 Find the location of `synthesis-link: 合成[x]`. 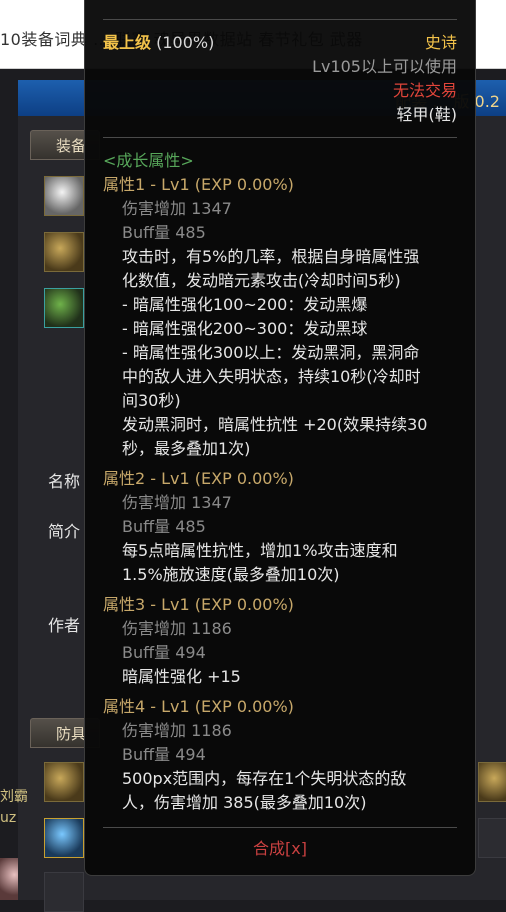

synthesis-link: 合成[x] is located at coordinates (280, 849).